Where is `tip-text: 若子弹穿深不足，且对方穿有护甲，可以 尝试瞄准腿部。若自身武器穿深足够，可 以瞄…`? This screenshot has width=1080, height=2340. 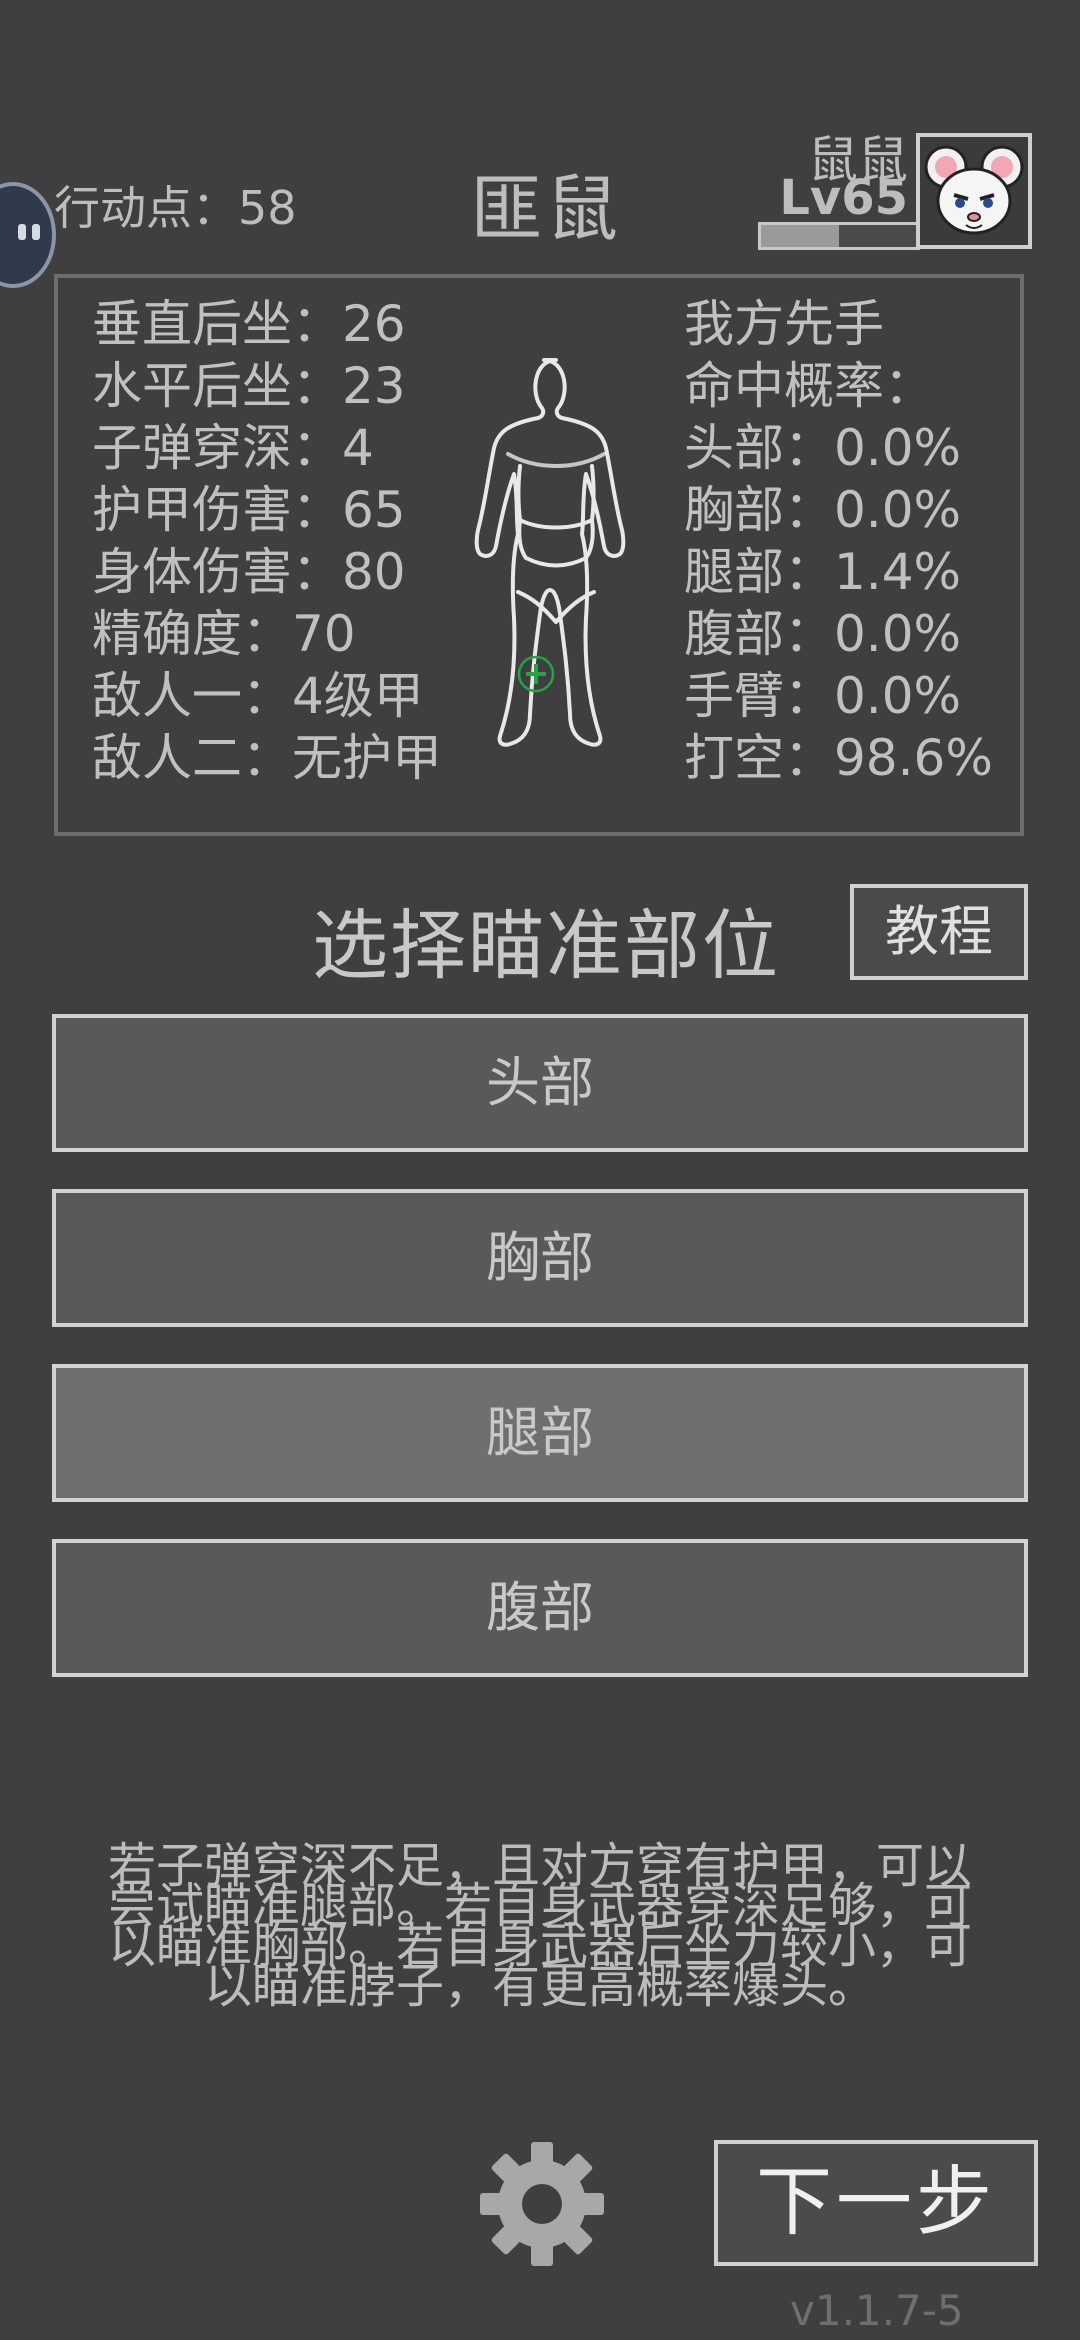
tip-text: 若子弹穿深不足，且对方穿有护甲，可以 尝试瞄准腿部。若自身武器穿深足够，可 以瞄… is located at coordinates (540, 1928).